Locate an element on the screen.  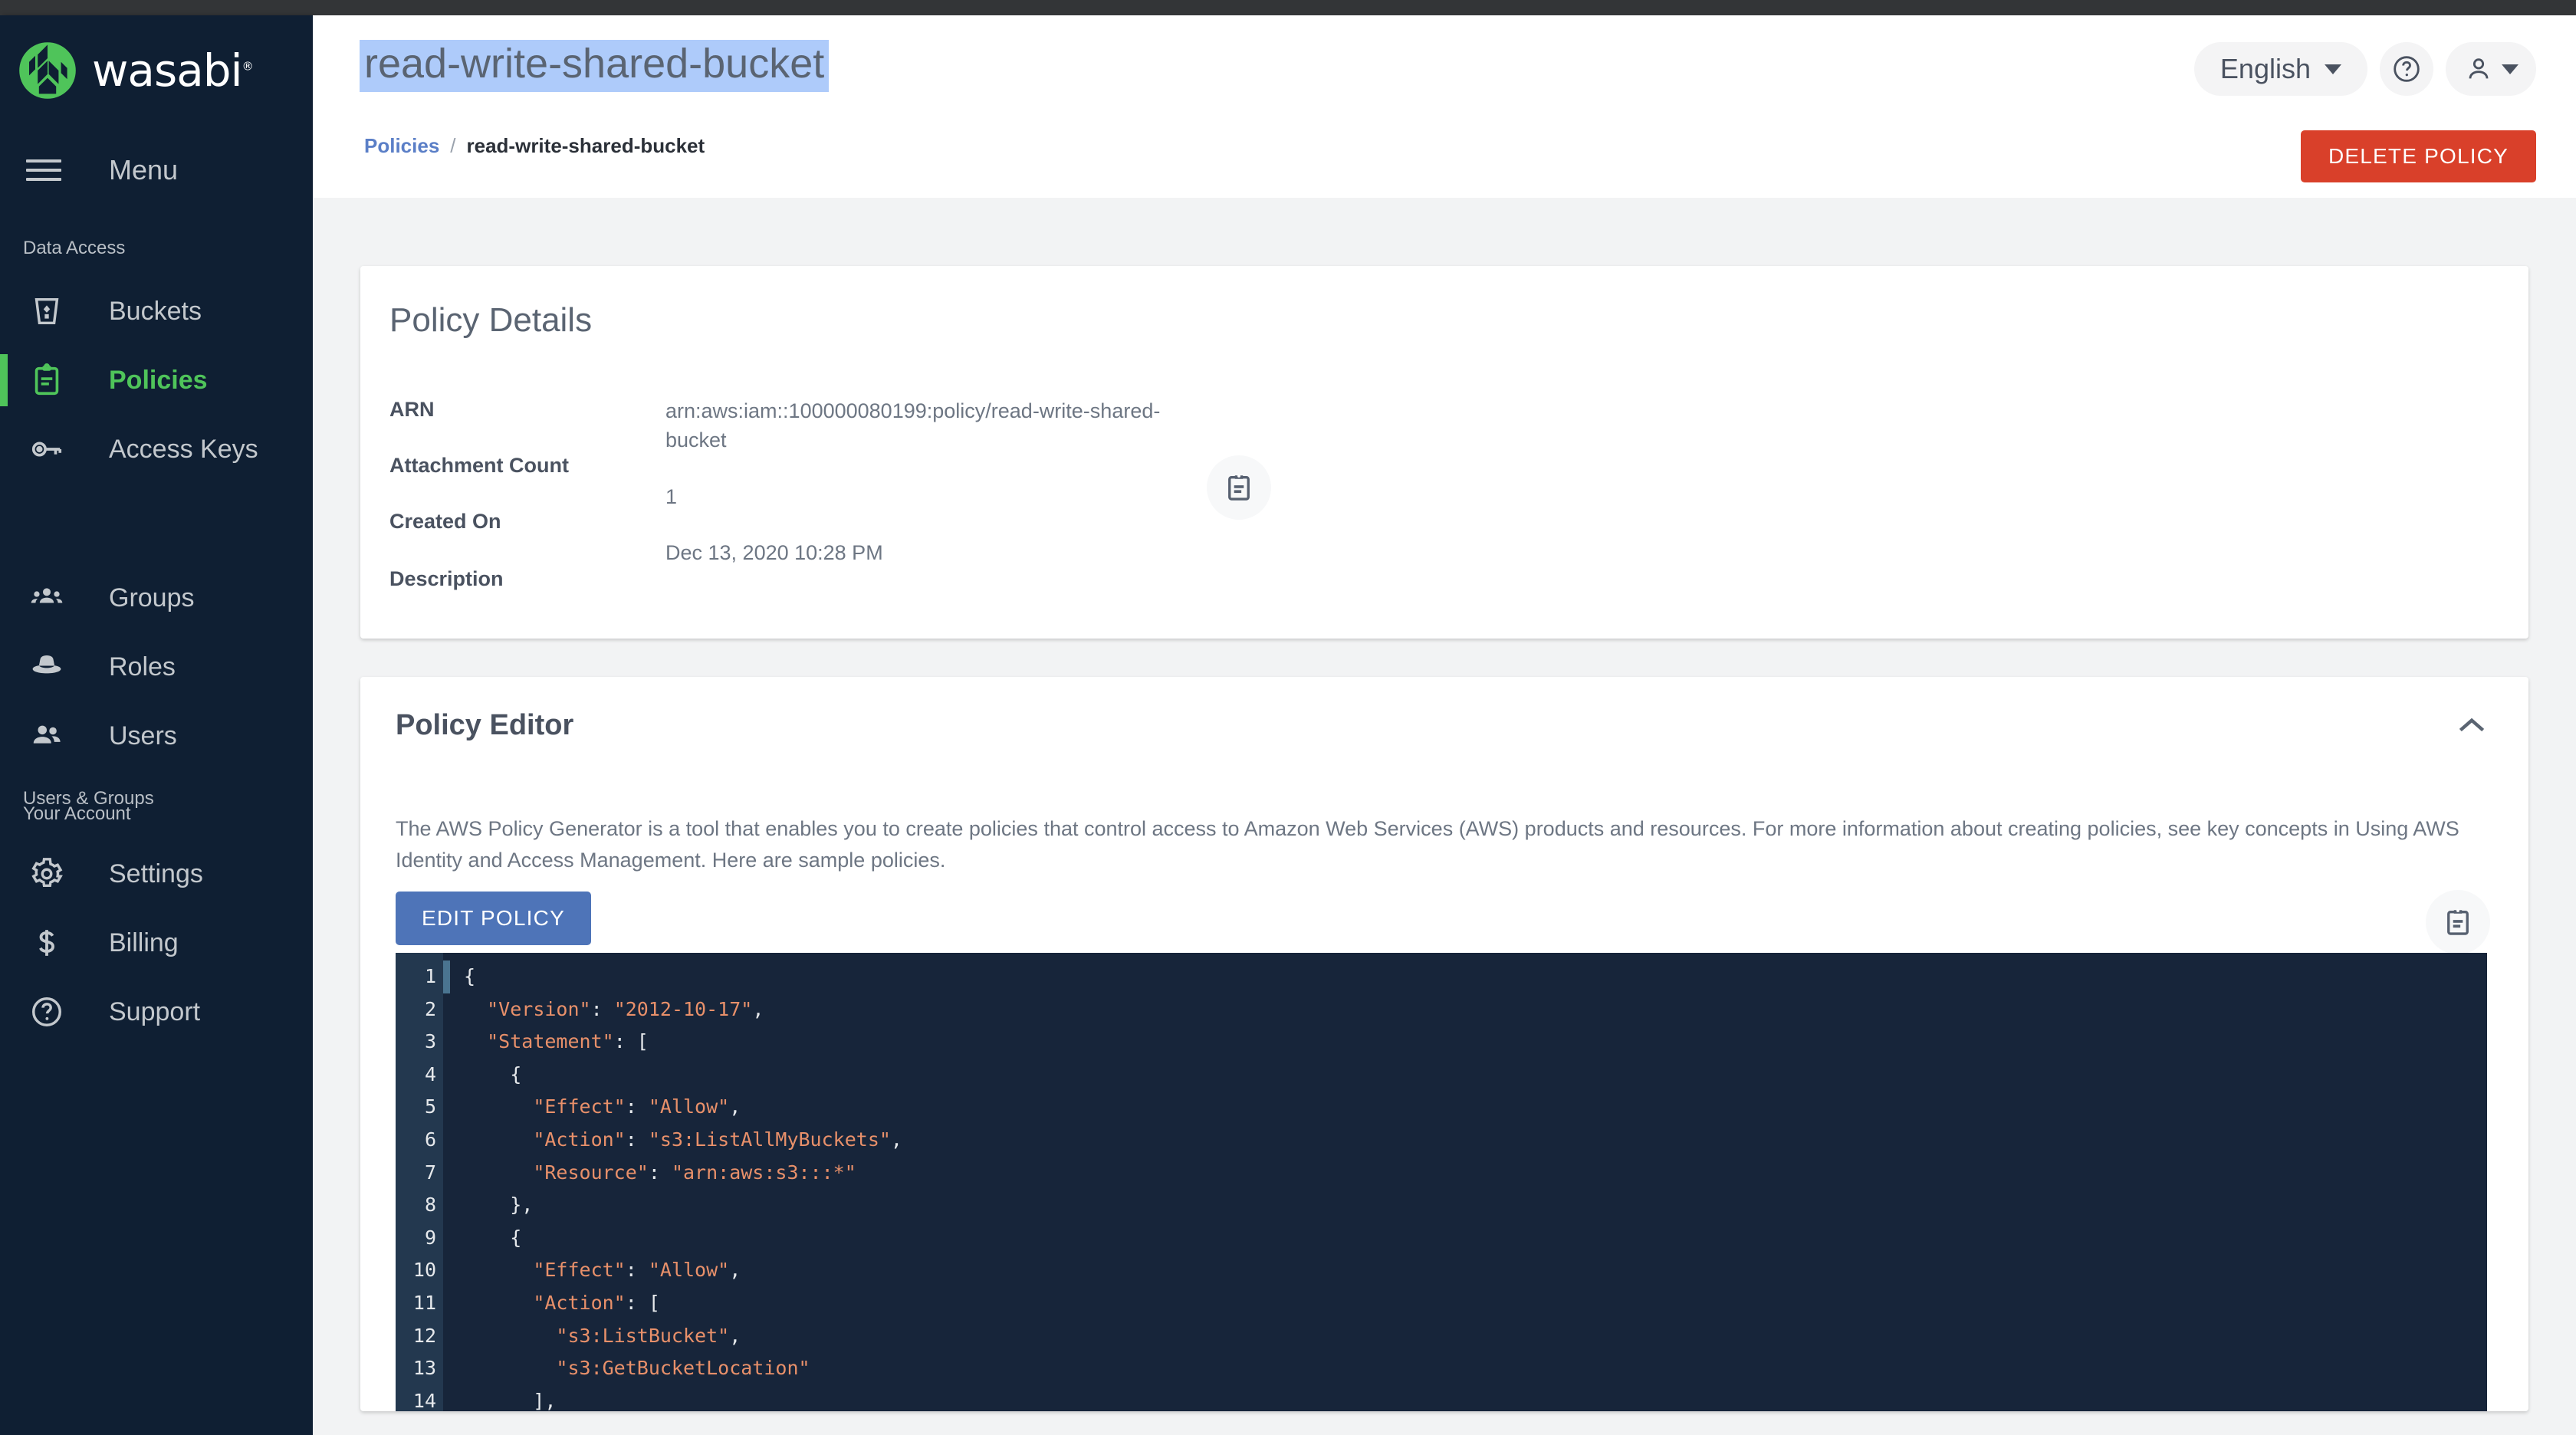
delete-policy-button: DELETE POLICY is located at coordinates (2418, 156).